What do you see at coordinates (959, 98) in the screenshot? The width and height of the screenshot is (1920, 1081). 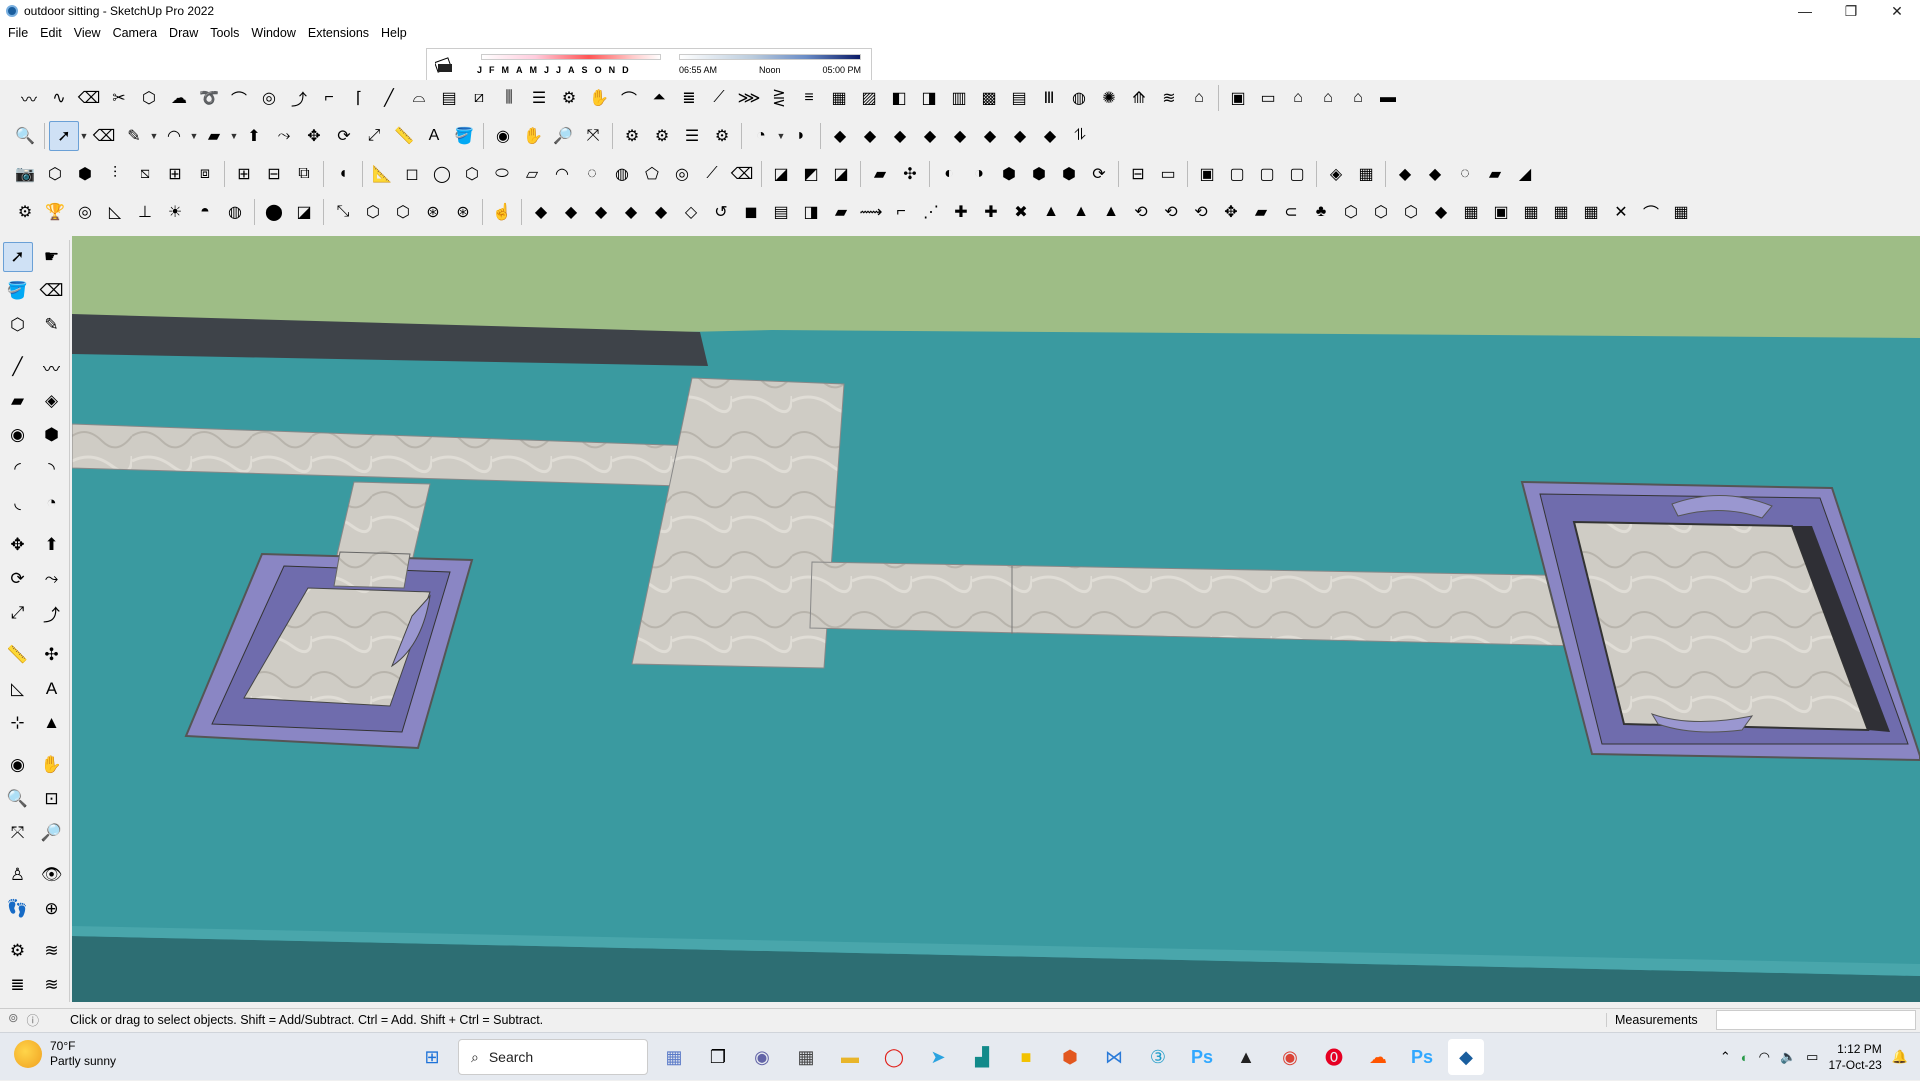 I see `grid-icon: ▥` at bounding box center [959, 98].